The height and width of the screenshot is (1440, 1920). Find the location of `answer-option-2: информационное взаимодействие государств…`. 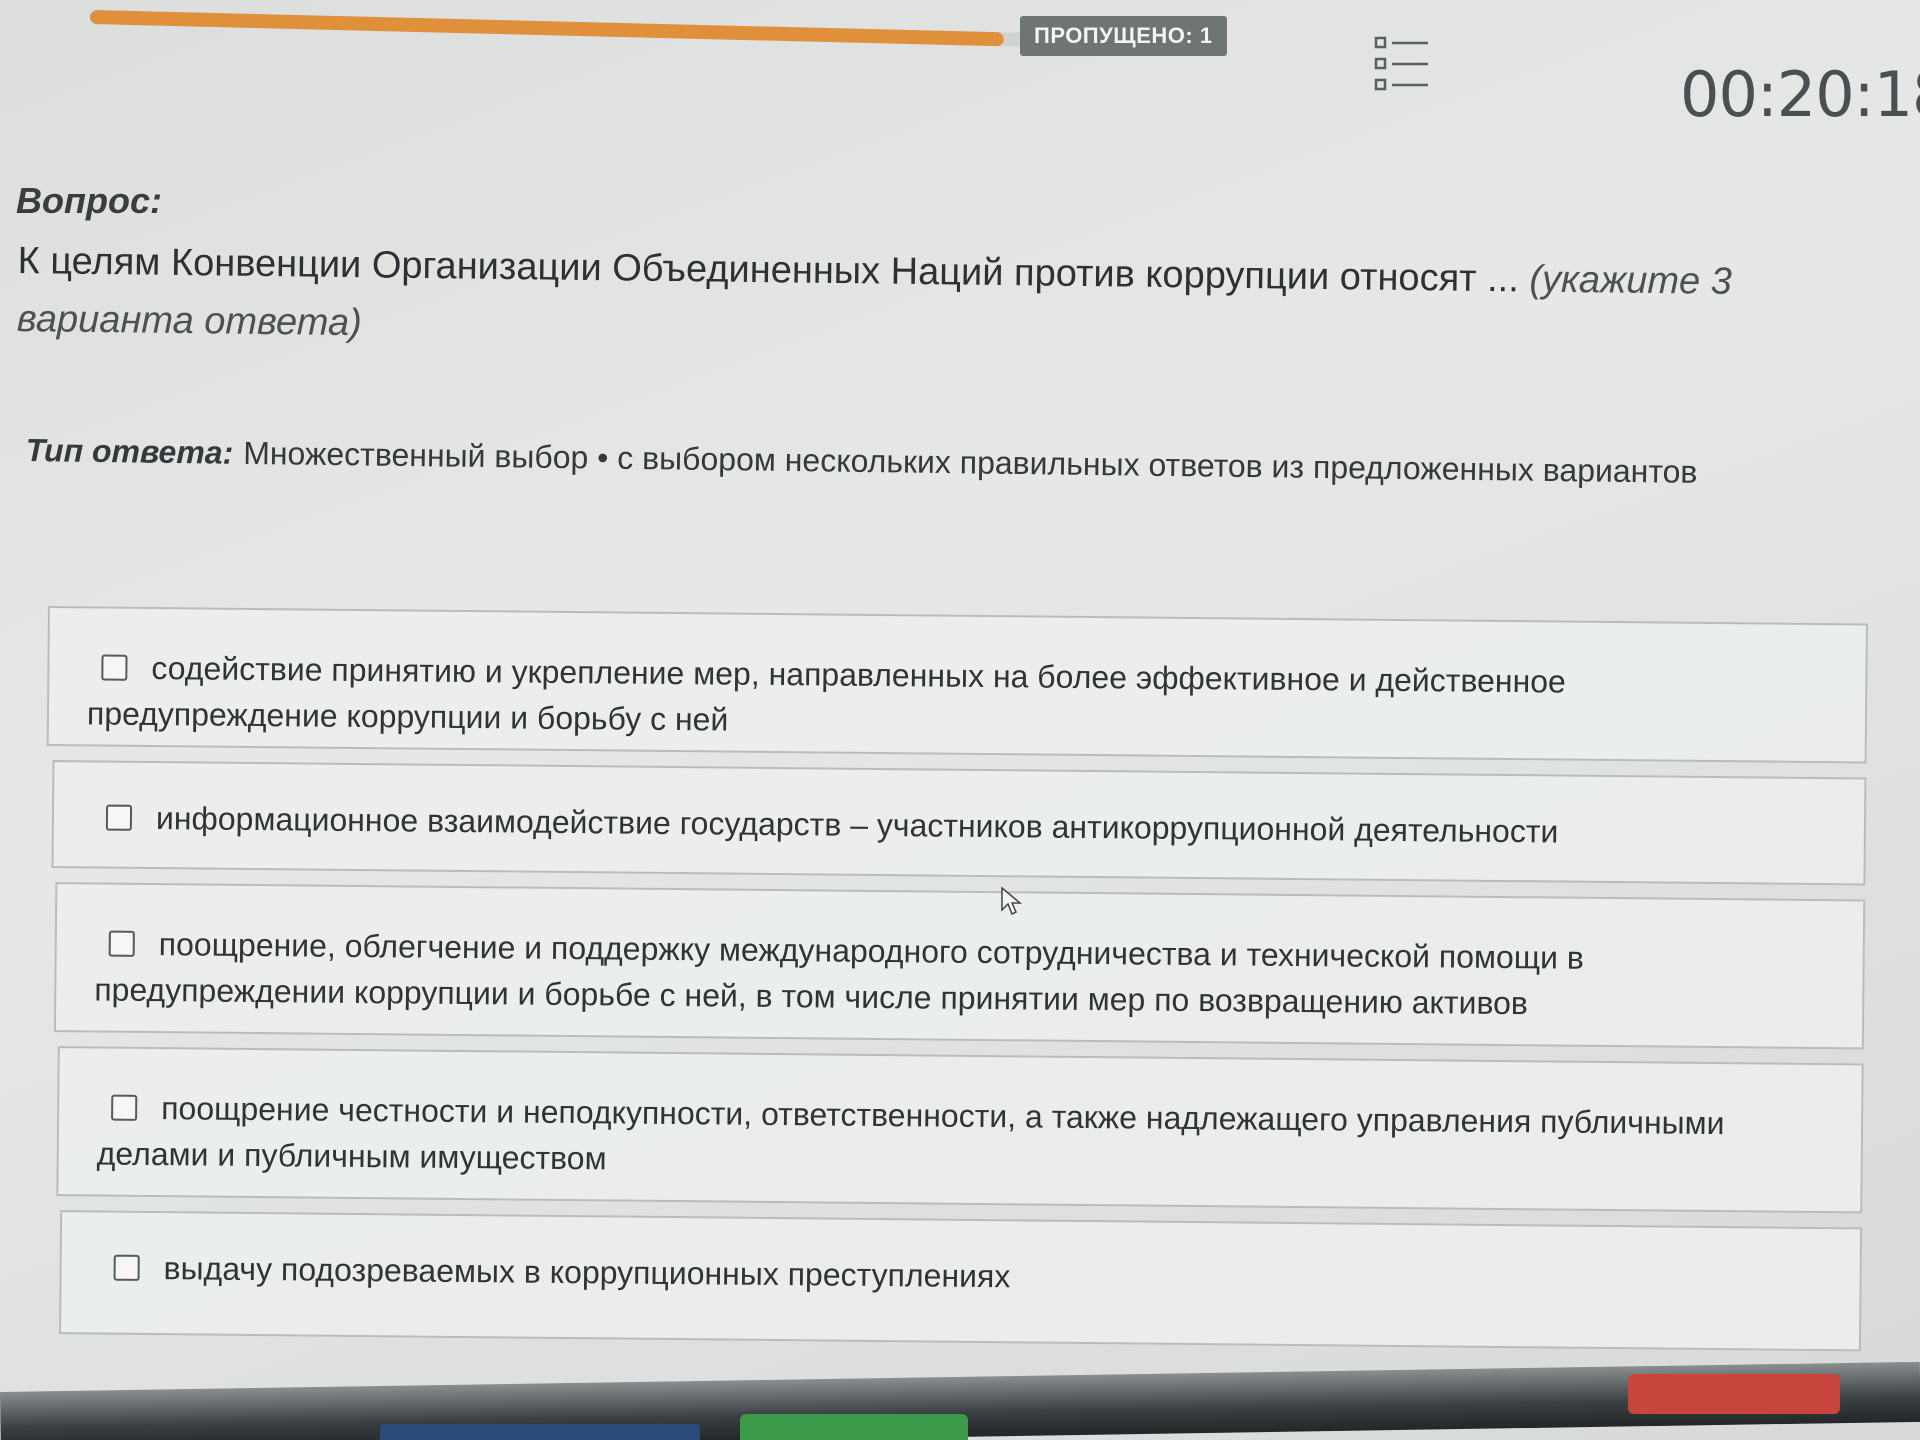

answer-option-2: информационное взаимодействие государств… is located at coordinates (959, 823).